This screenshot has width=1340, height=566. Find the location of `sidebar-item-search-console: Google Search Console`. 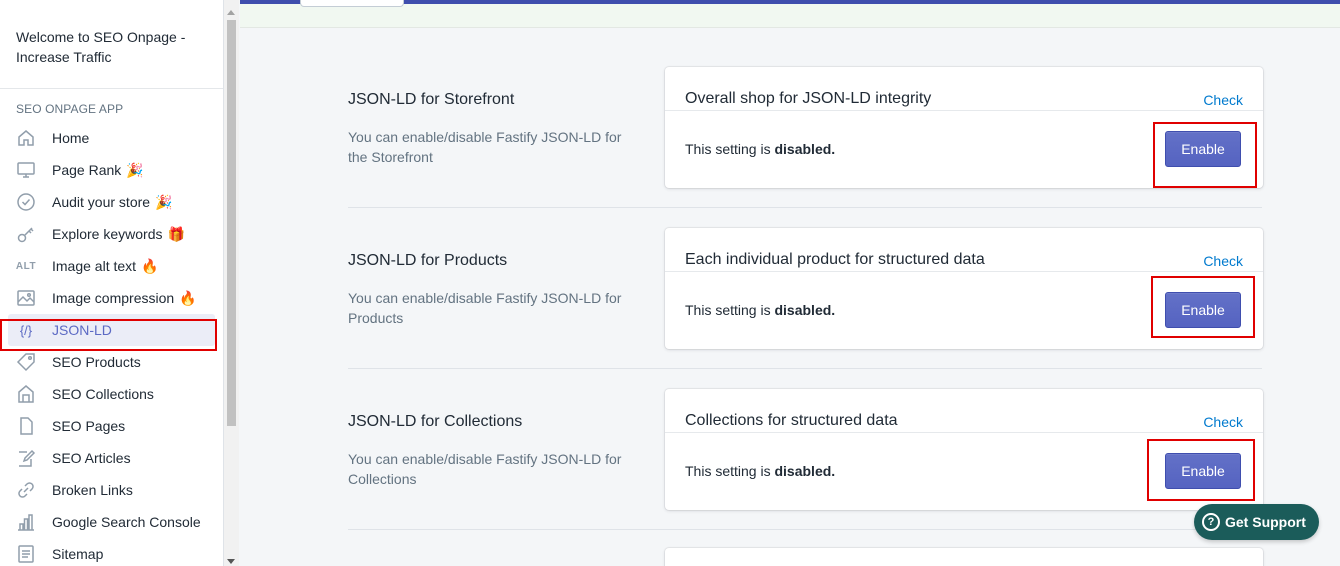

sidebar-item-search-console: Google Search Console is located at coordinates (111, 522).